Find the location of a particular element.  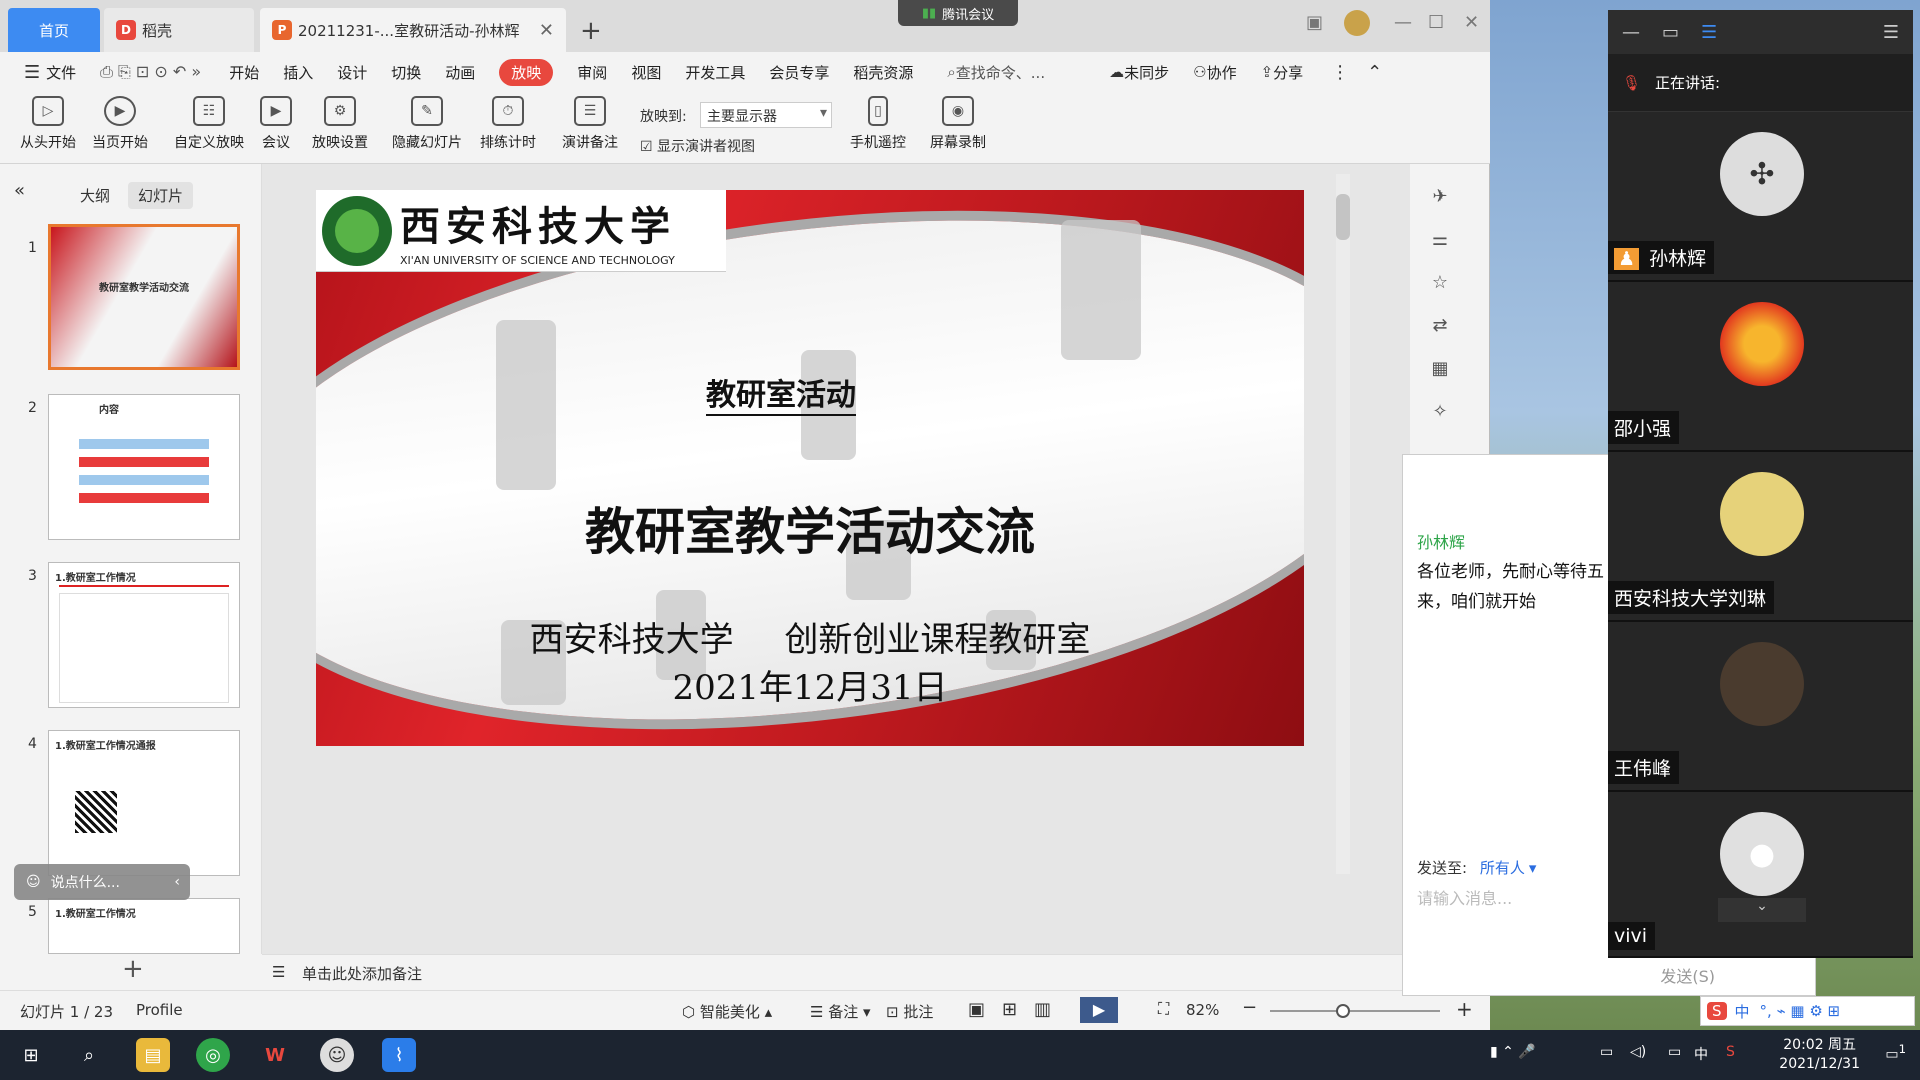

tencent-meeting-icon: ⌇ is located at coordinates (399, 1055).